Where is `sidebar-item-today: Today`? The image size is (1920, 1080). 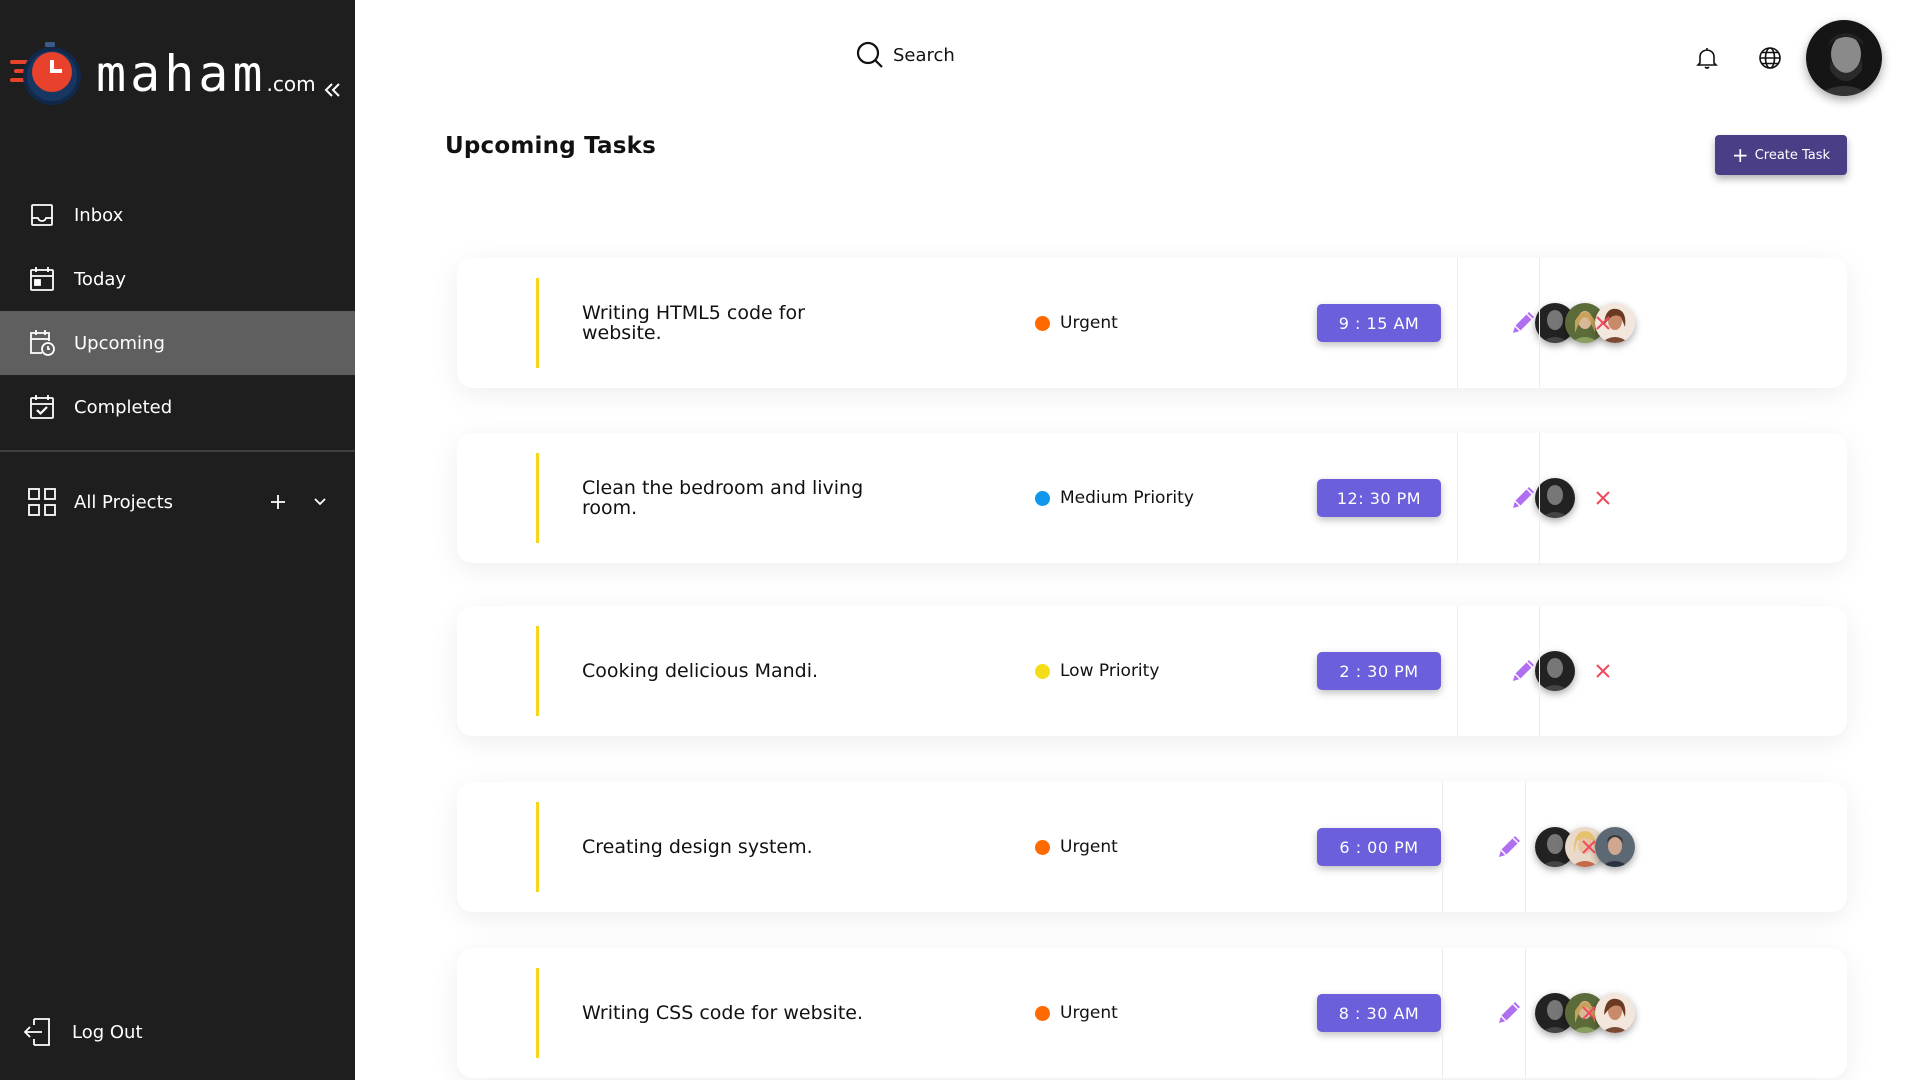 sidebar-item-today: Today is located at coordinates (177, 279).